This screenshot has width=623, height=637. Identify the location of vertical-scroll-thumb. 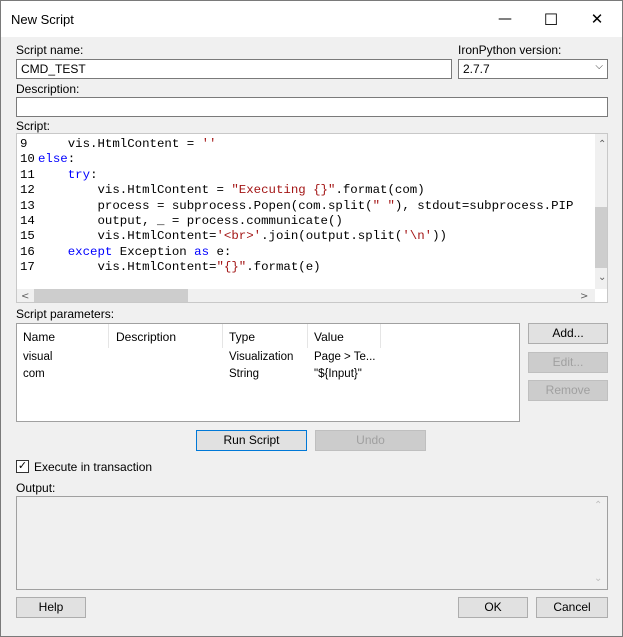
(601, 237).